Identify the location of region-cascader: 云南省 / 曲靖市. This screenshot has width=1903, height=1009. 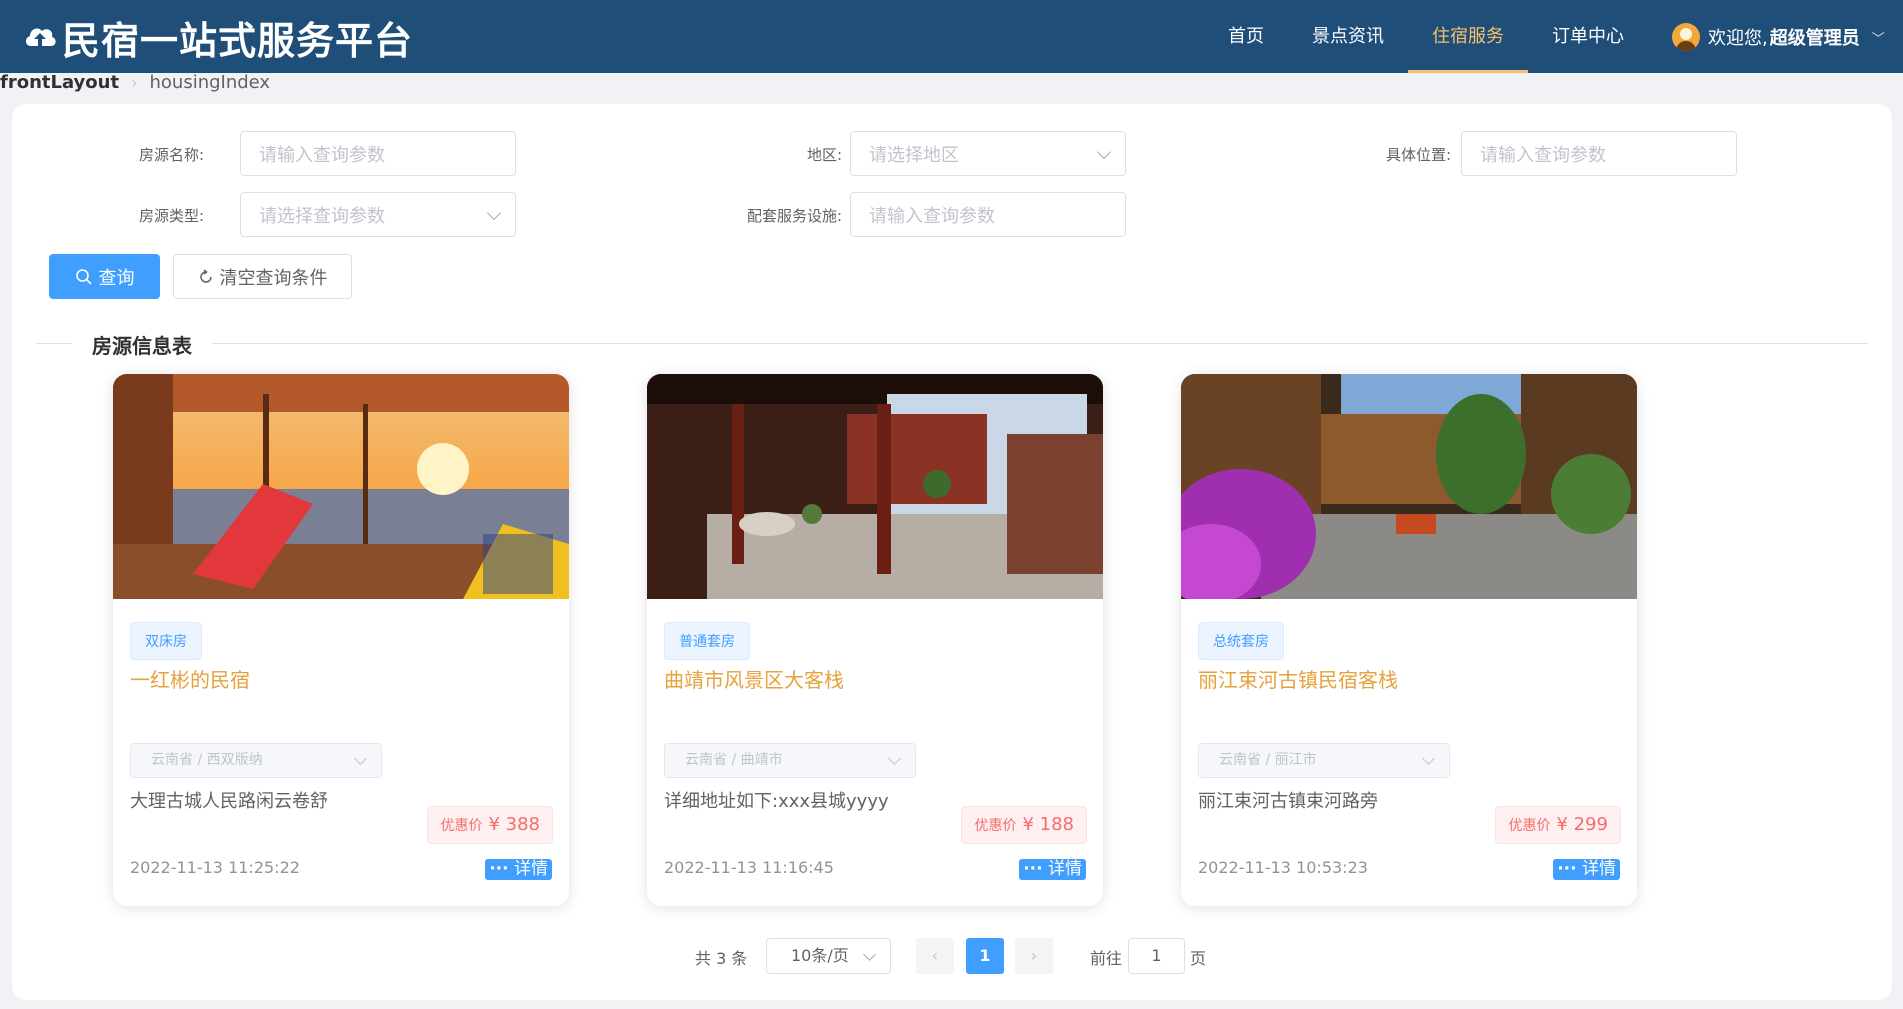
(790, 760).